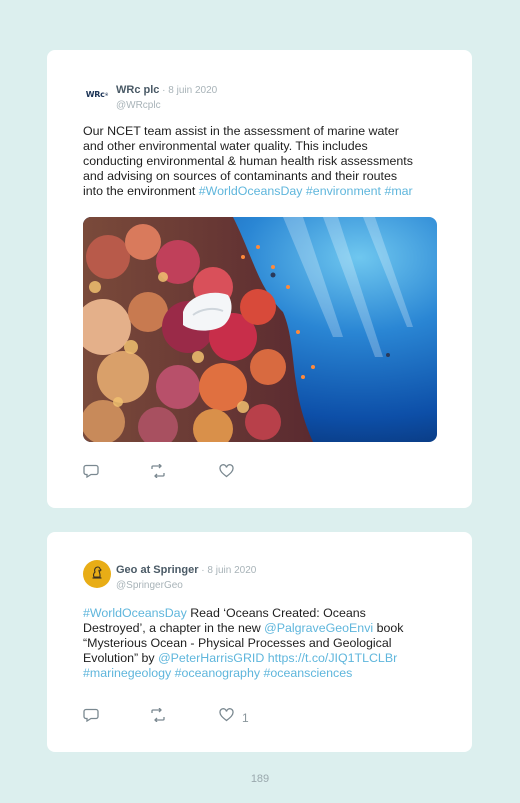  What do you see at coordinates (166, 105) in the screenshot?
I see `author-handle: @WRcplc` at bounding box center [166, 105].